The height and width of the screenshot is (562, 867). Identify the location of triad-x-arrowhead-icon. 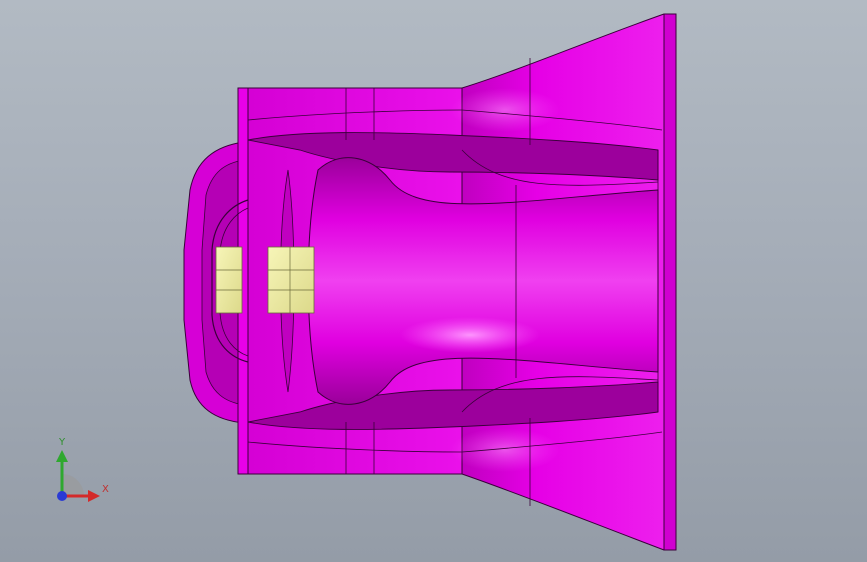
(94, 496).